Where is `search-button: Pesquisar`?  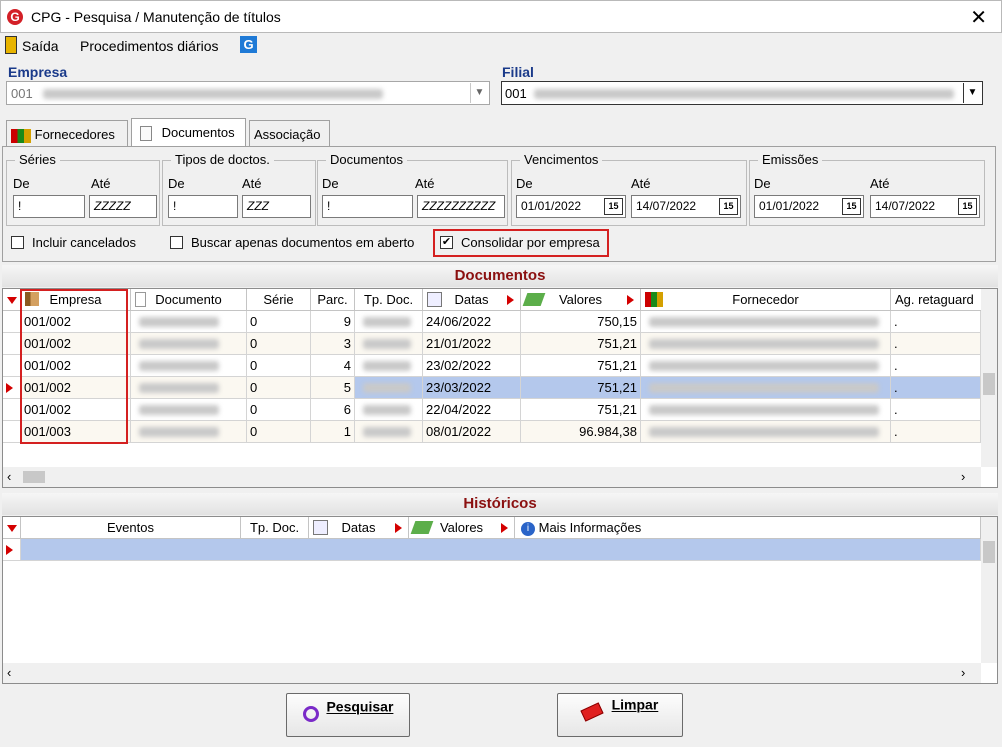
search-button: Pesquisar is located at coordinates (348, 715).